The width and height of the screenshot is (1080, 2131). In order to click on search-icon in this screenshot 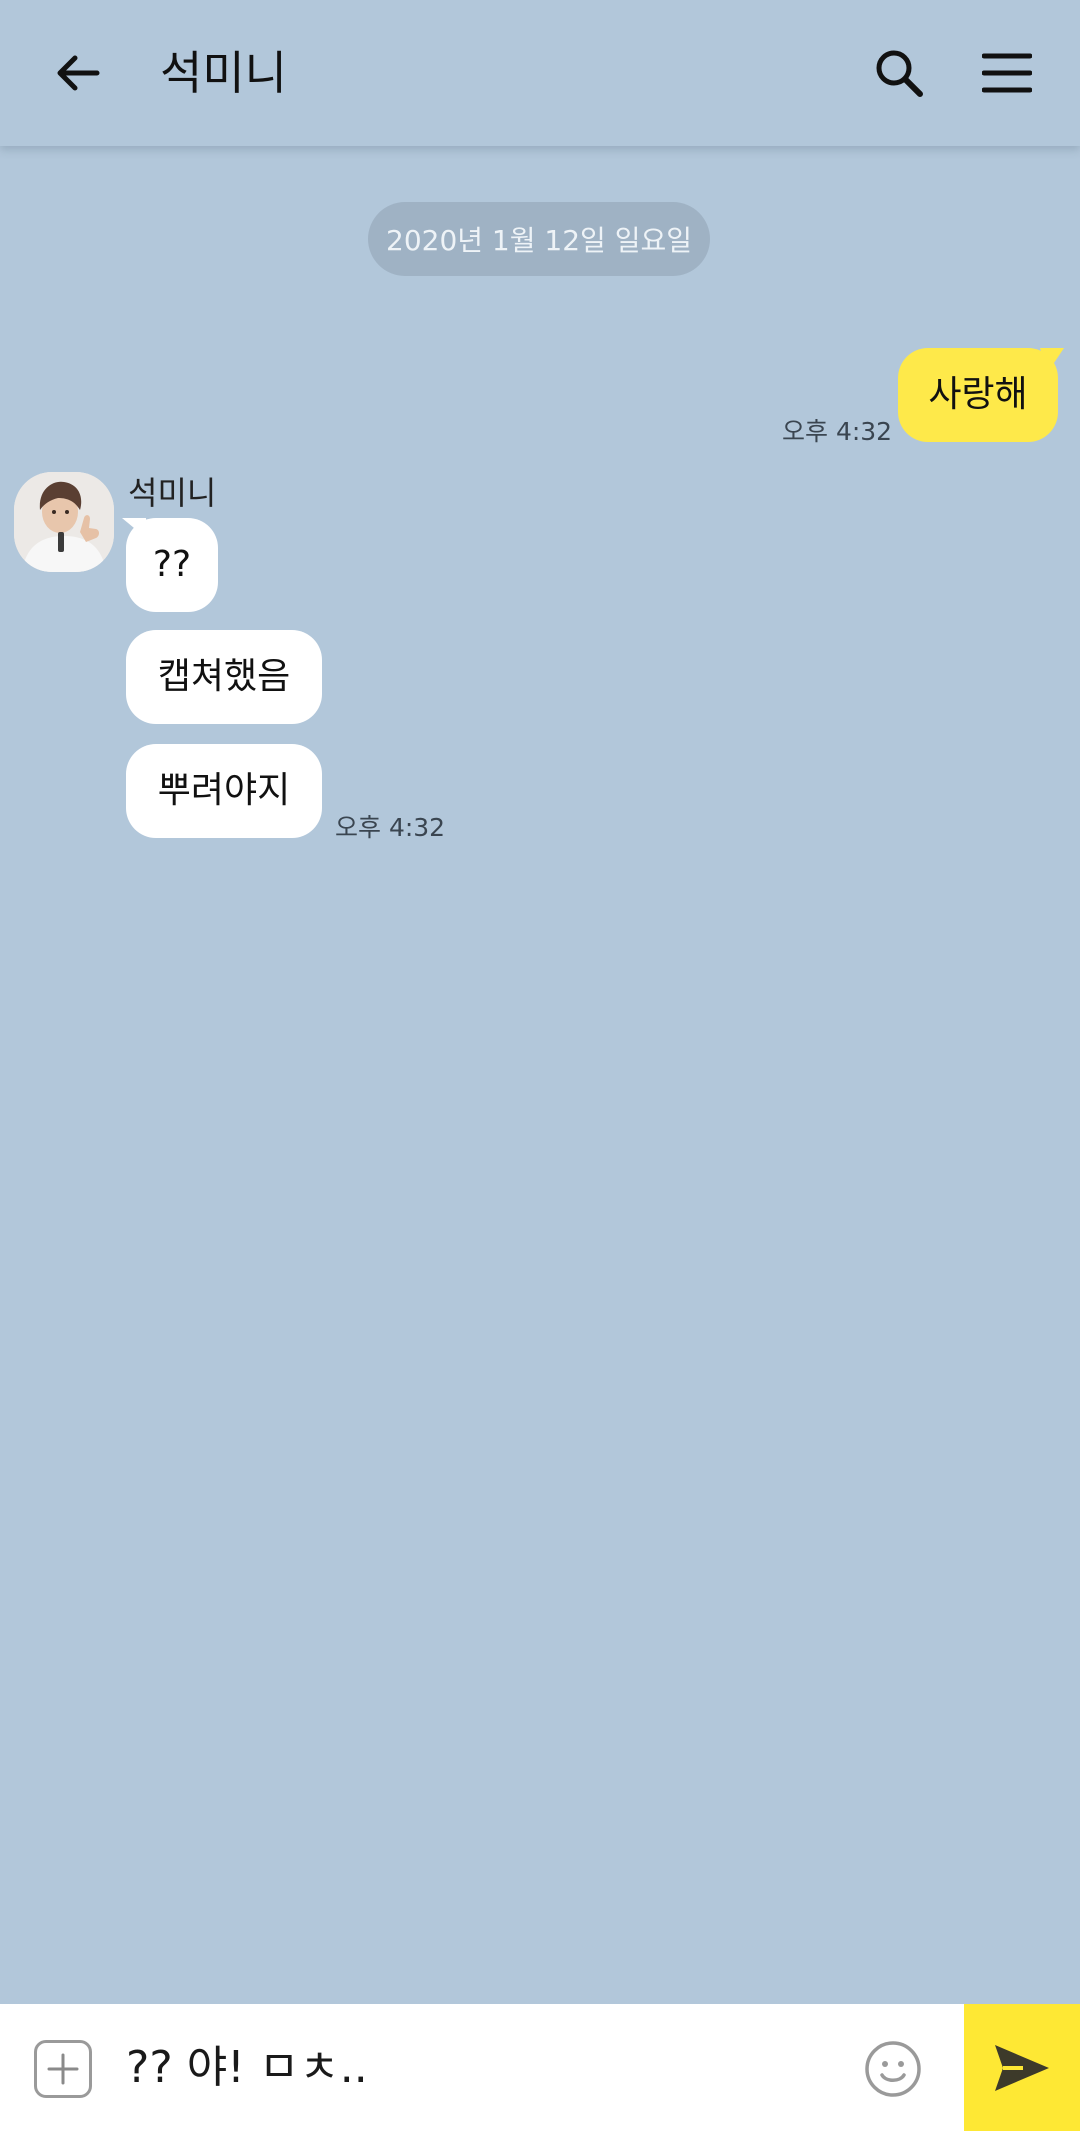, I will do `click(899, 73)`.